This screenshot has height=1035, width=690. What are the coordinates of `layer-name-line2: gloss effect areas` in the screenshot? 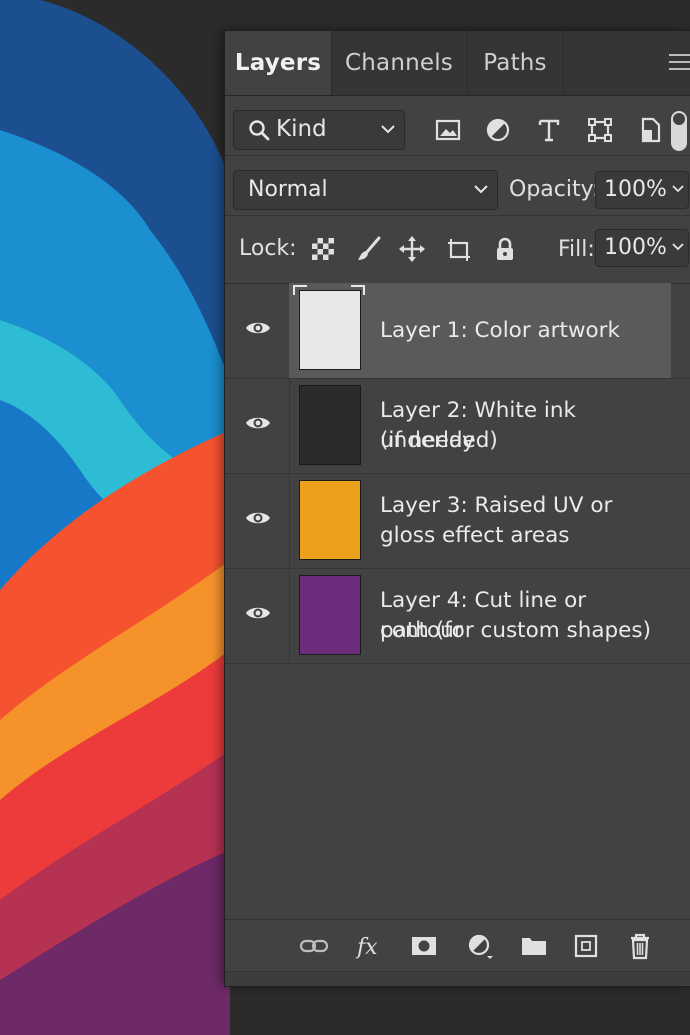 It's located at (475, 535).